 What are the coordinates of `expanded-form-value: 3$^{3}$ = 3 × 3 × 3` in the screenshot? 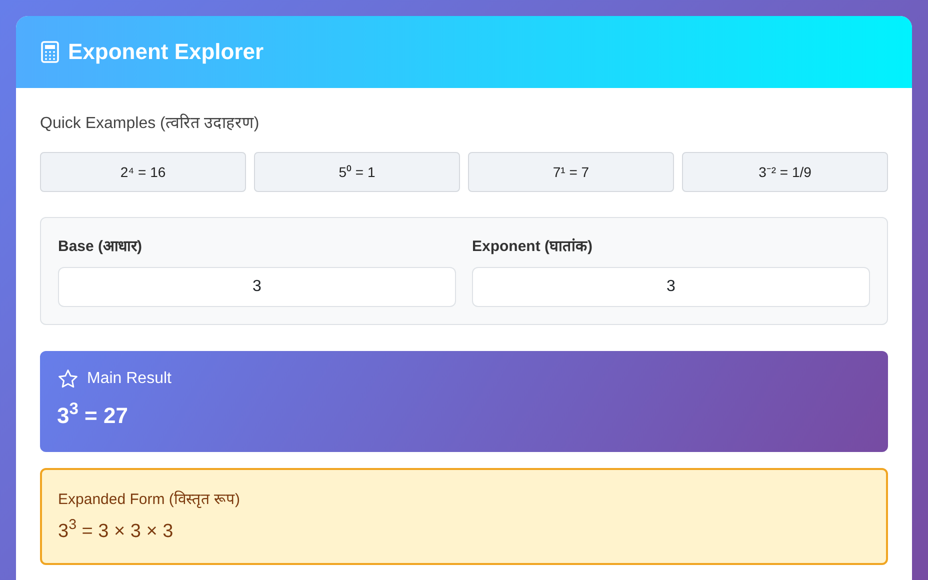 It's located at (116, 531).